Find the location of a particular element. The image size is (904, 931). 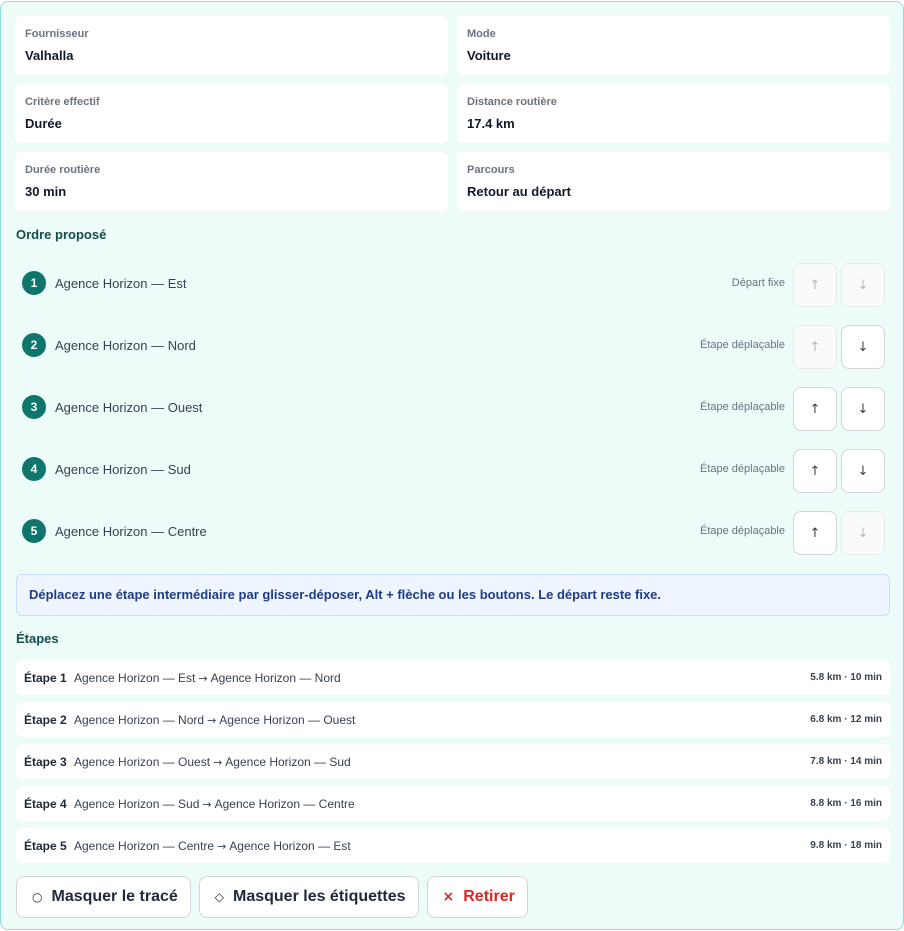

remove-label: Retirer is located at coordinates (489, 896).